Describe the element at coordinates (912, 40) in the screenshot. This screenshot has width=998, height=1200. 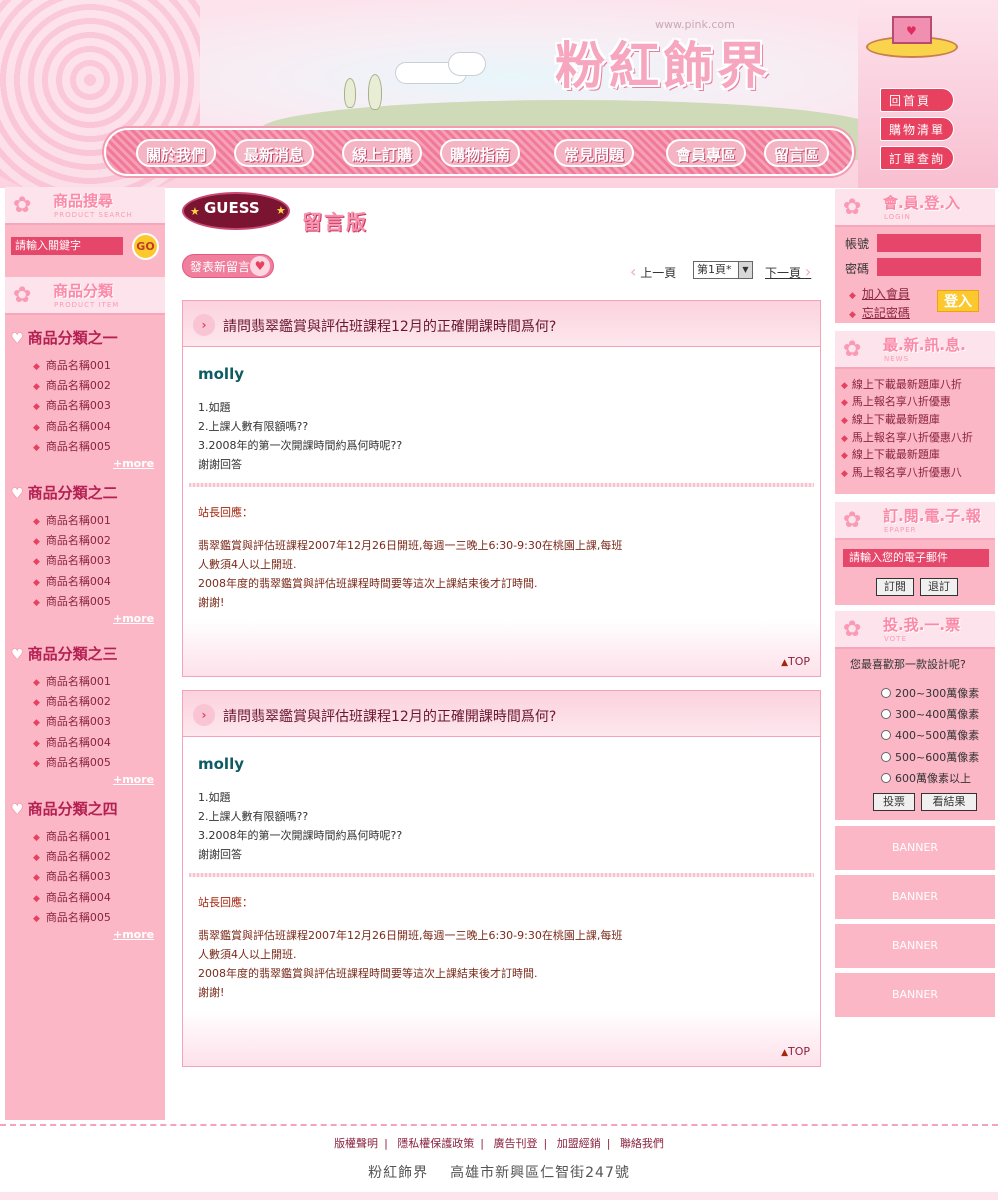
I see `envelope-bowl-icon: ♥` at that location.